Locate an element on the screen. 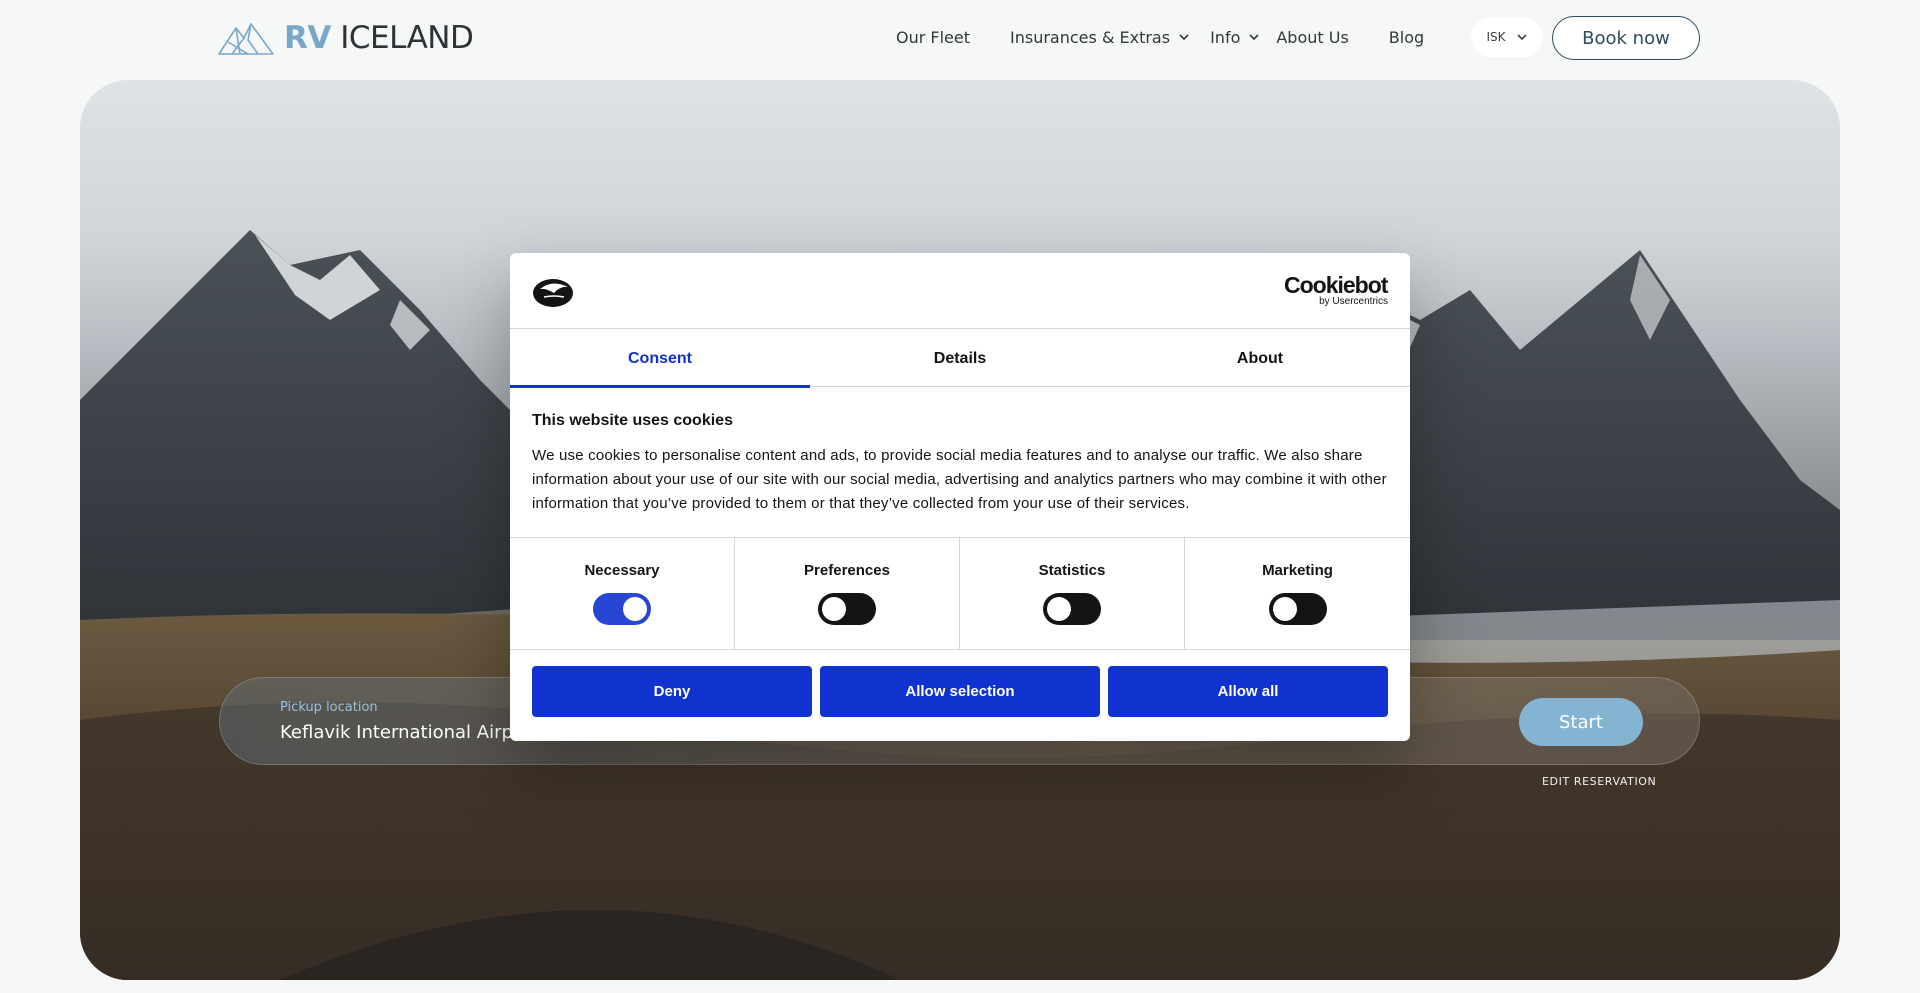  logo-wordmark: RV ICELAND is located at coordinates (379, 38).